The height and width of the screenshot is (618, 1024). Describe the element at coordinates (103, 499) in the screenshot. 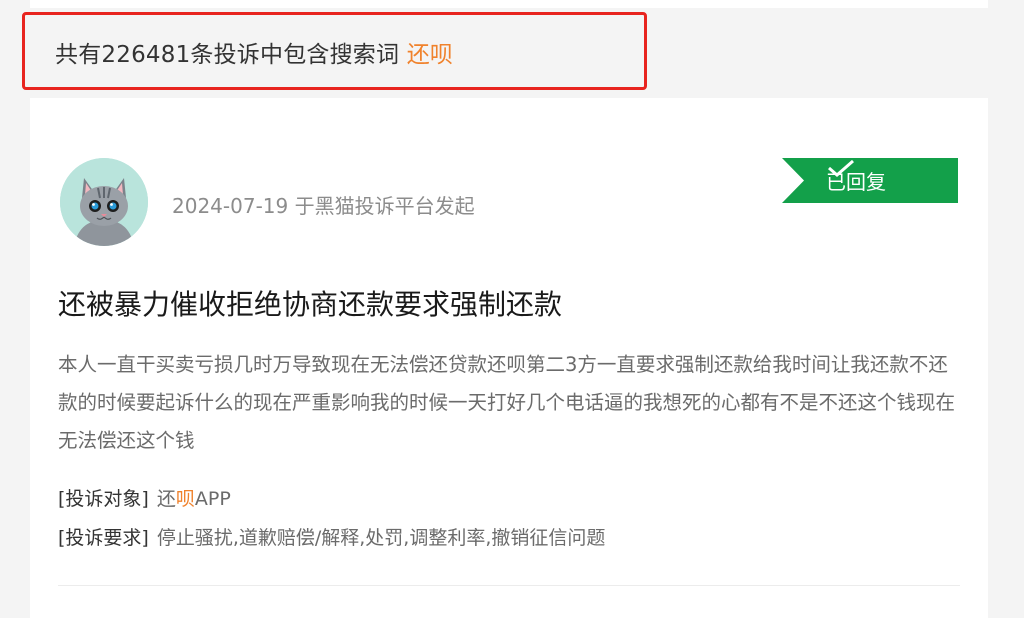

I see `complaint-target-label: [投诉对象]` at that location.